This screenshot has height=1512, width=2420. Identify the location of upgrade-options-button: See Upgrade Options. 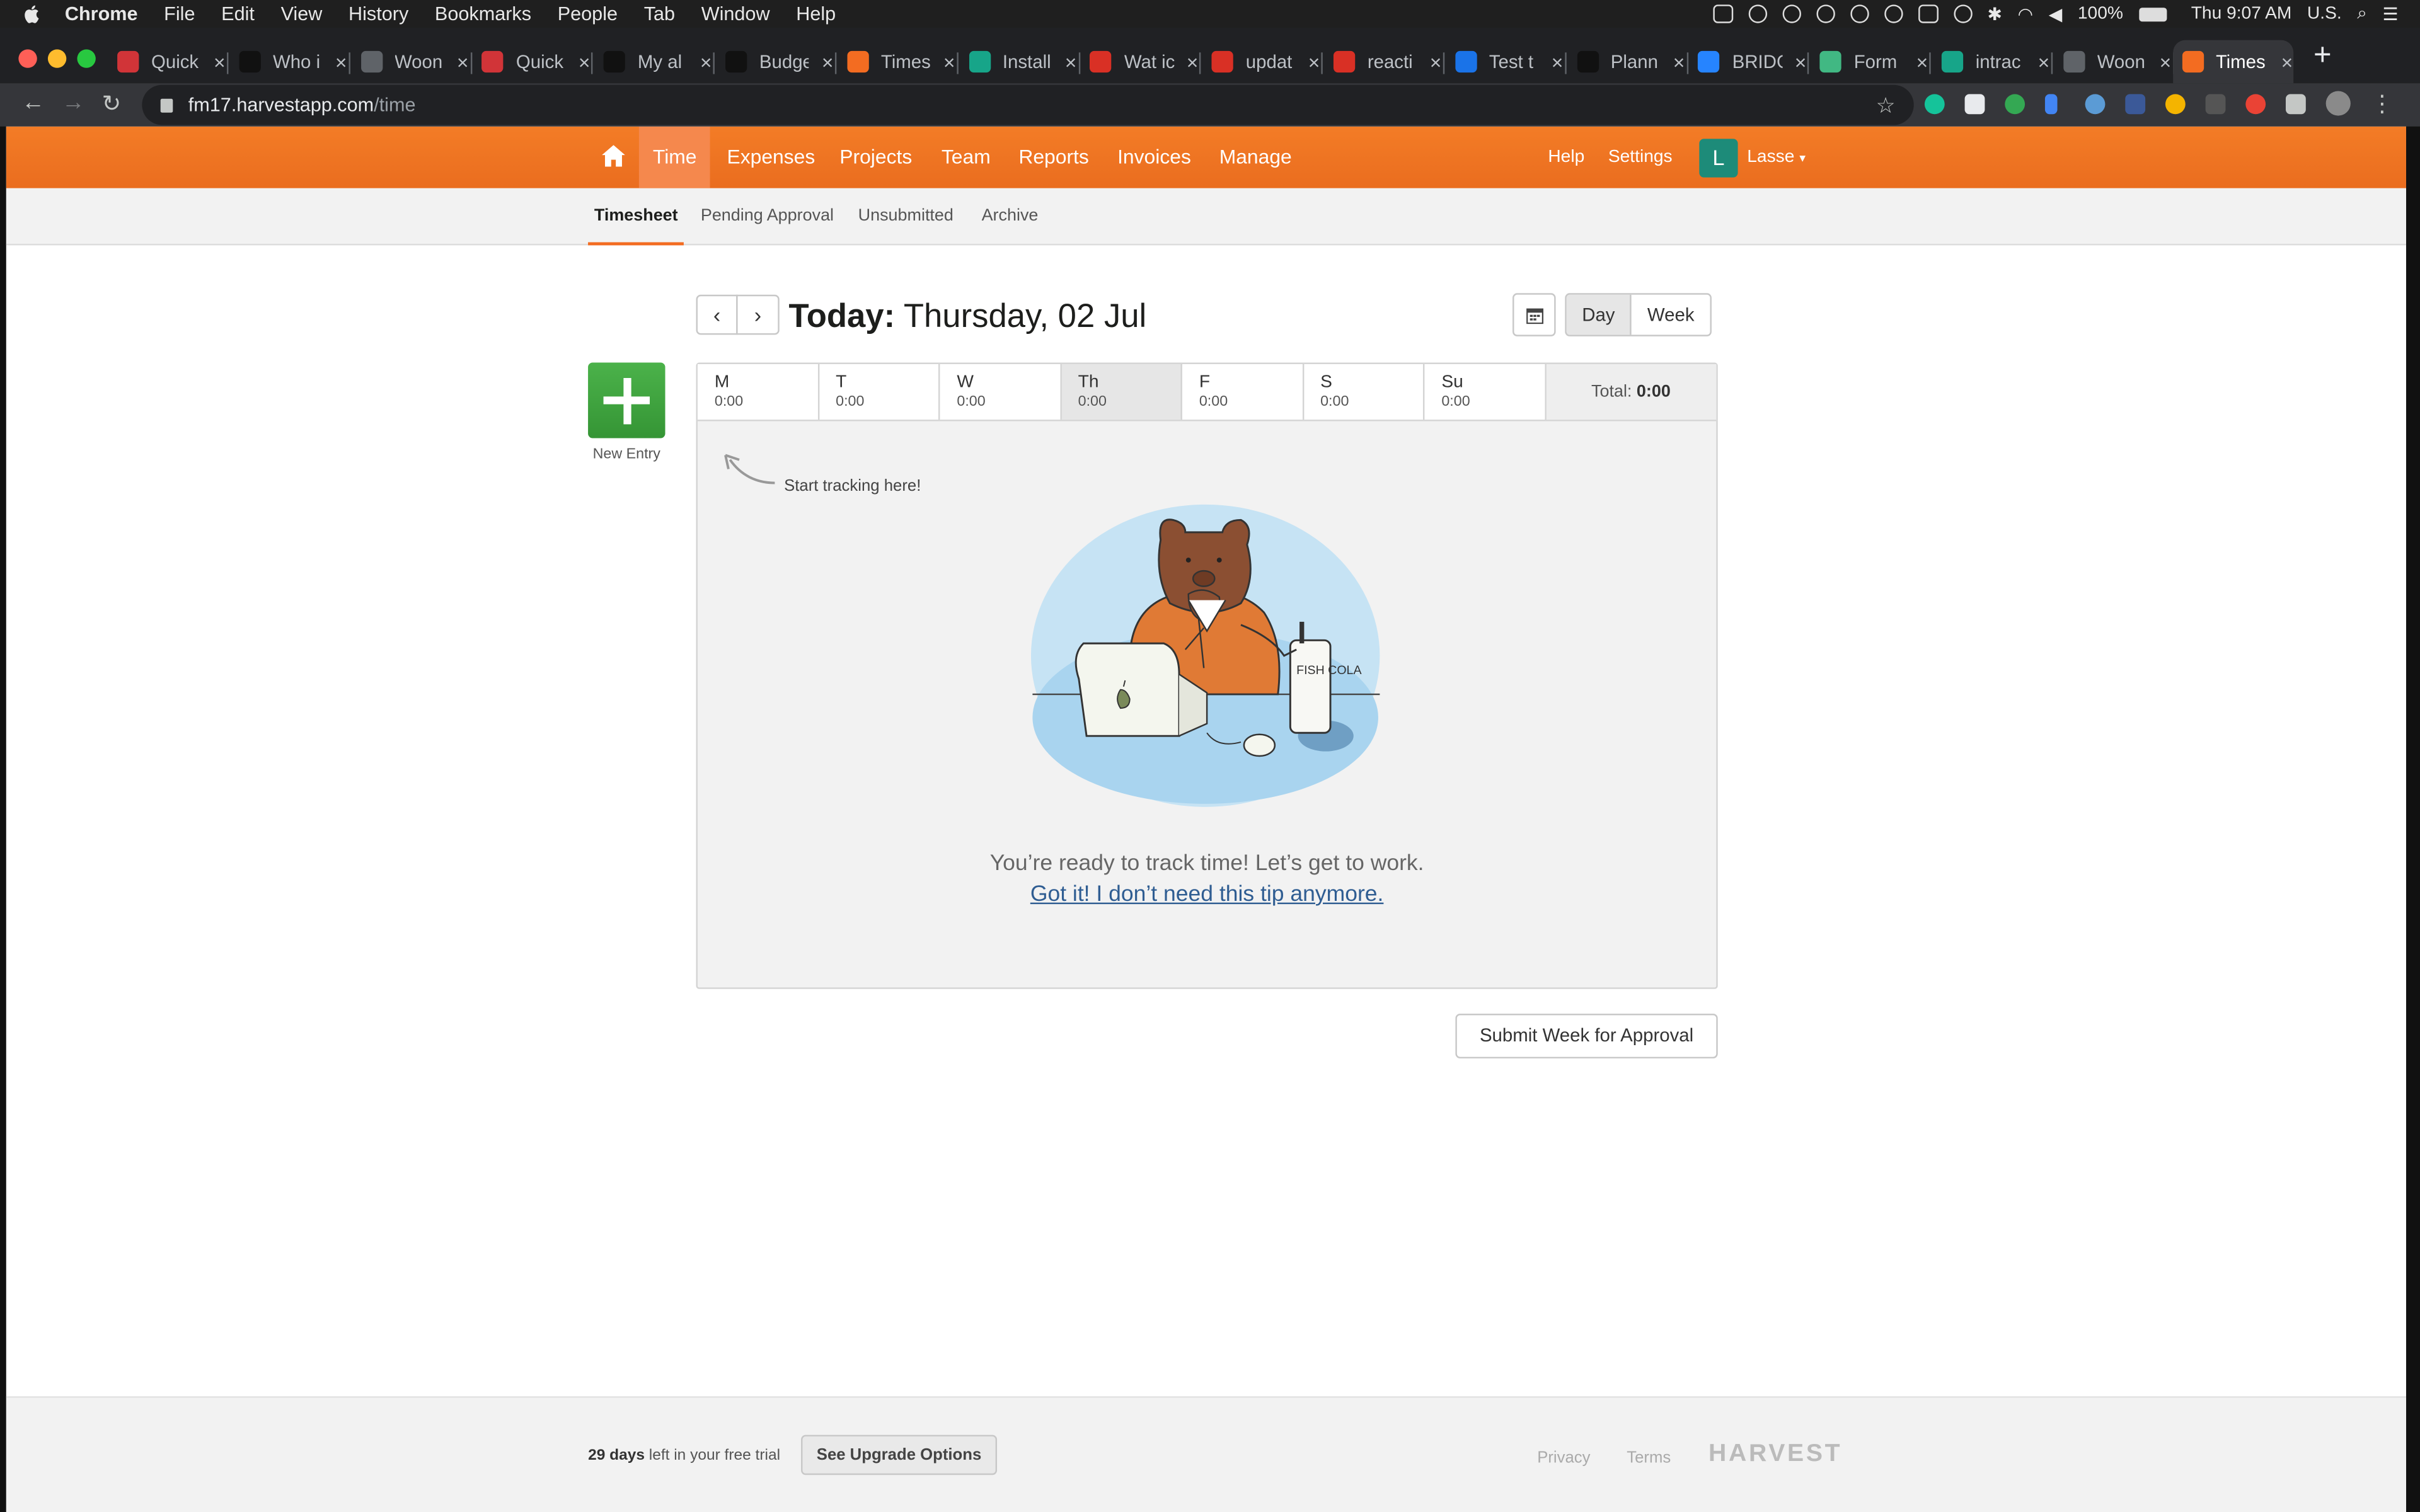
(899, 1455).